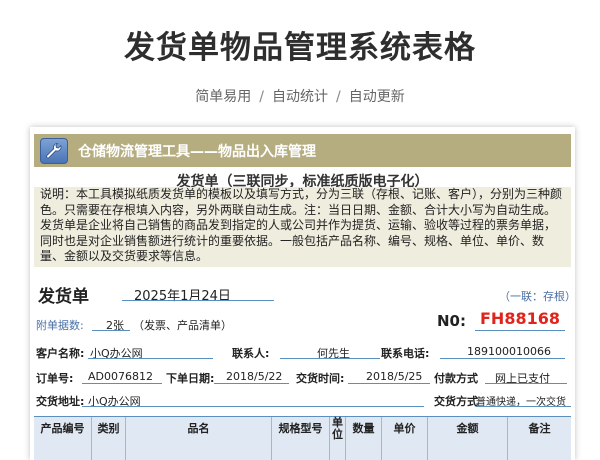 Image resolution: width=600 pixels, height=460 pixels. What do you see at coordinates (199, 438) in the screenshot?
I see `header-product-name: 品名` at bounding box center [199, 438].